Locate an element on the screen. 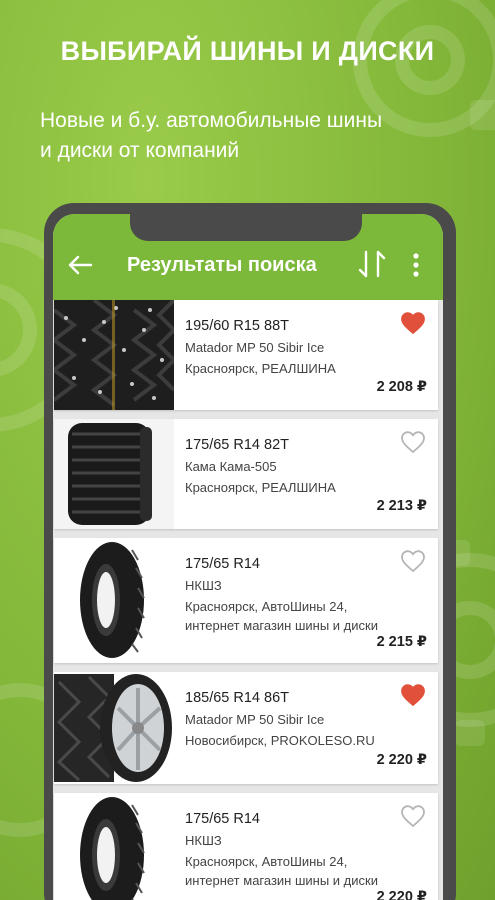  tire-size: 185/65 R14 86T is located at coordinates (237, 698).